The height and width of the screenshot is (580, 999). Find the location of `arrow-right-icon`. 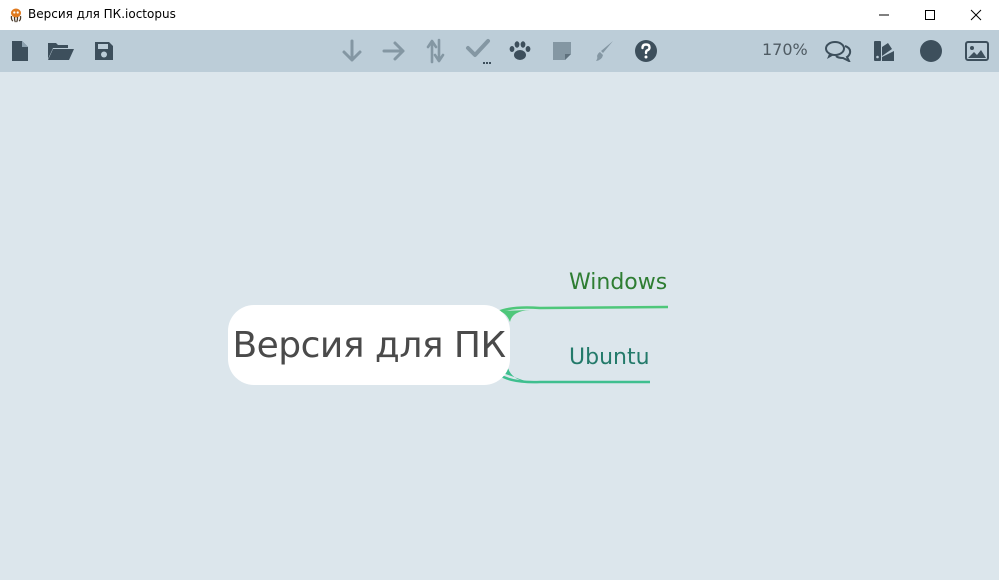

arrow-right-icon is located at coordinates (393, 51).